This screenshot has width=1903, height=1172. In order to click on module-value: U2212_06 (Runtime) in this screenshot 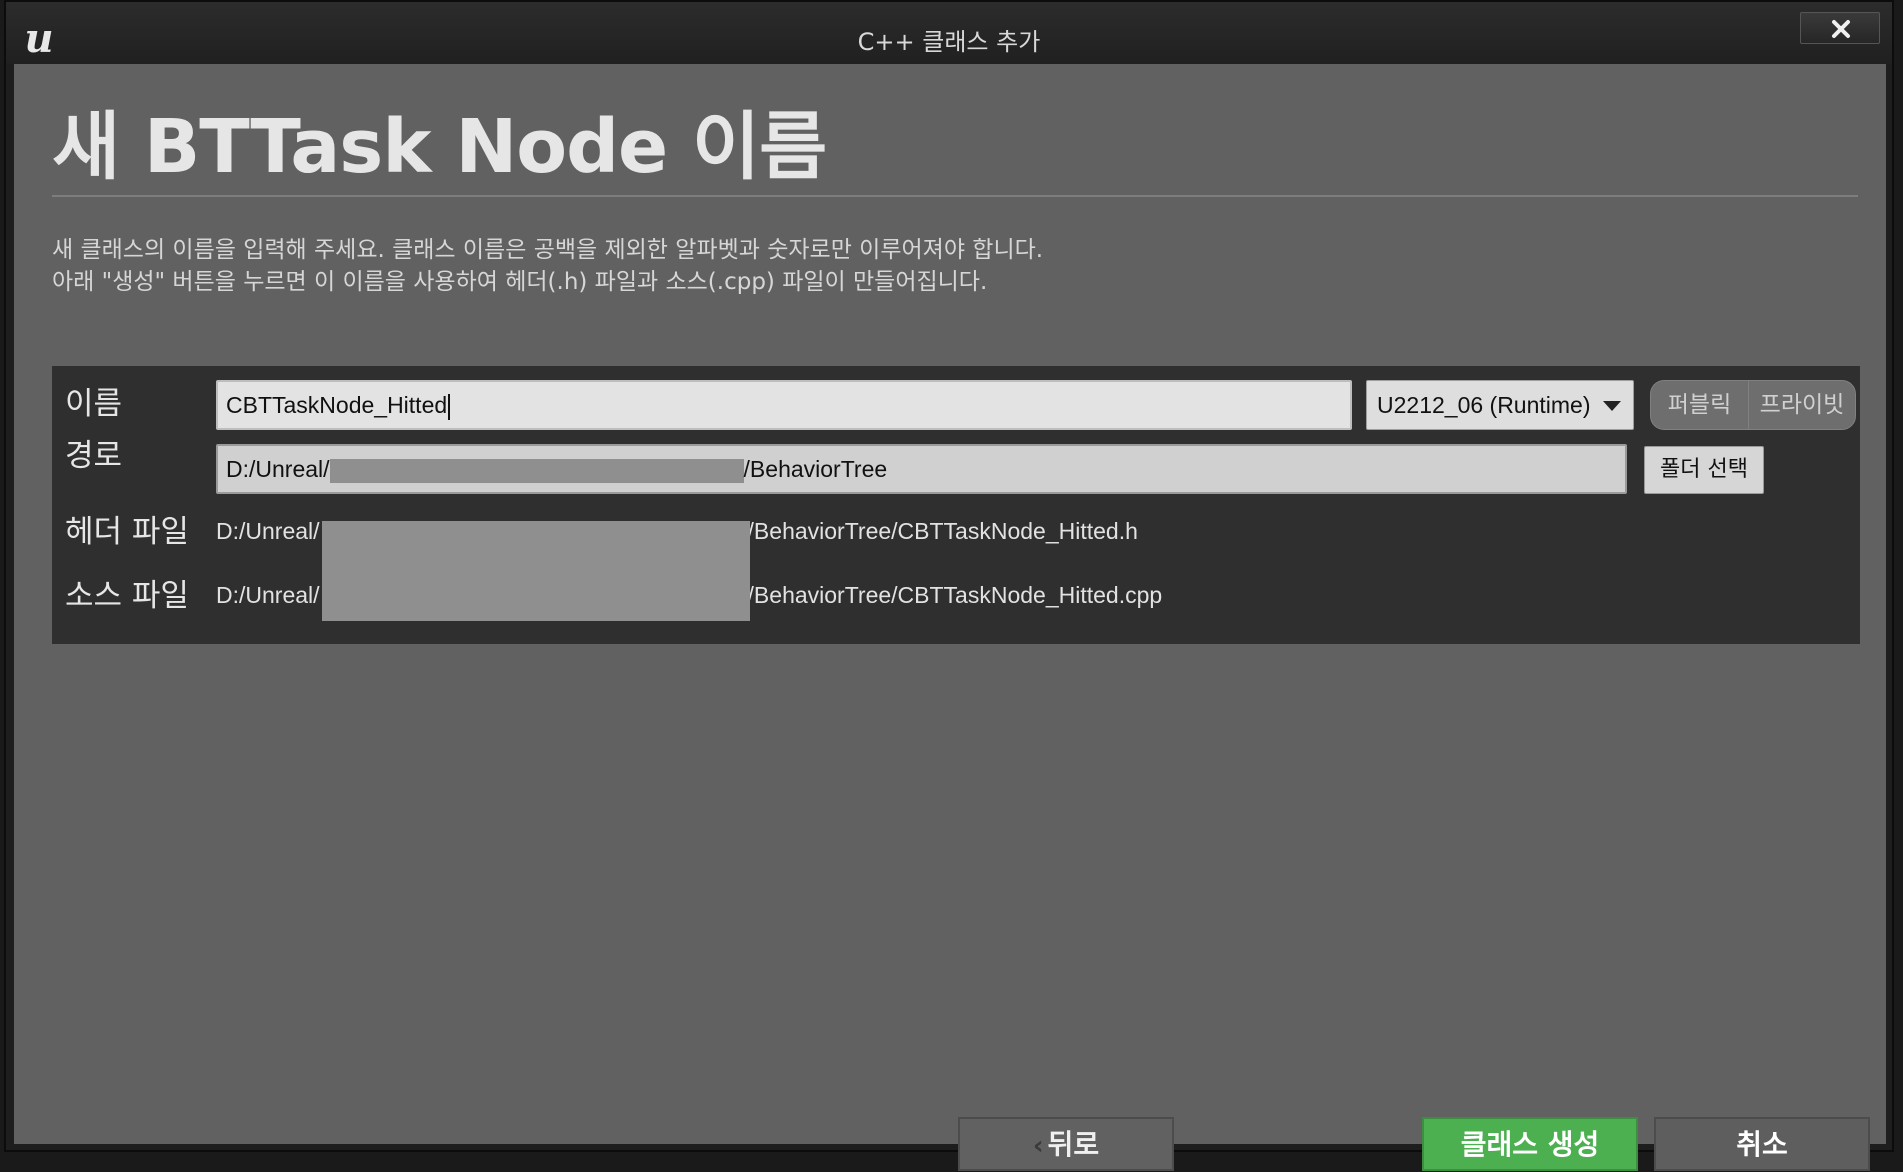, I will do `click(1484, 405)`.